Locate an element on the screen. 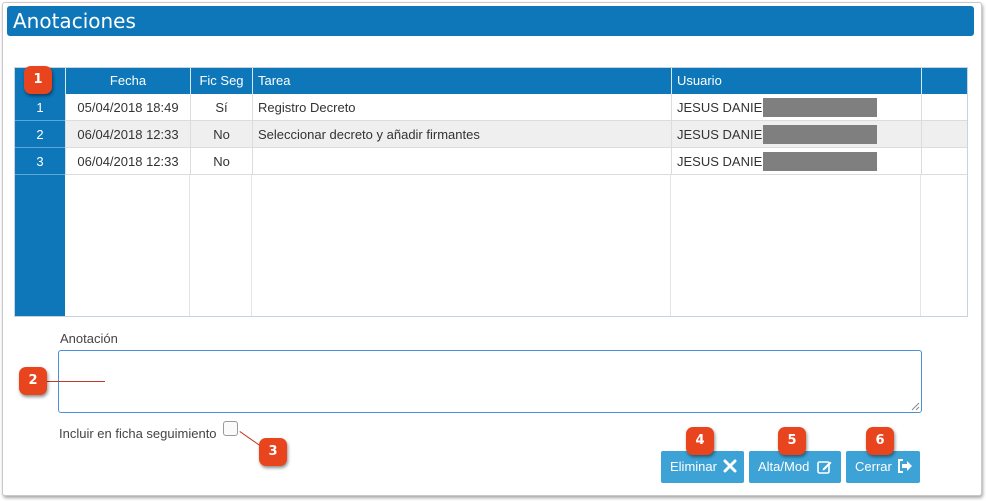 Image resolution: width=986 pixels, height=501 pixels. callout-badge: 2 is located at coordinates (33, 381).